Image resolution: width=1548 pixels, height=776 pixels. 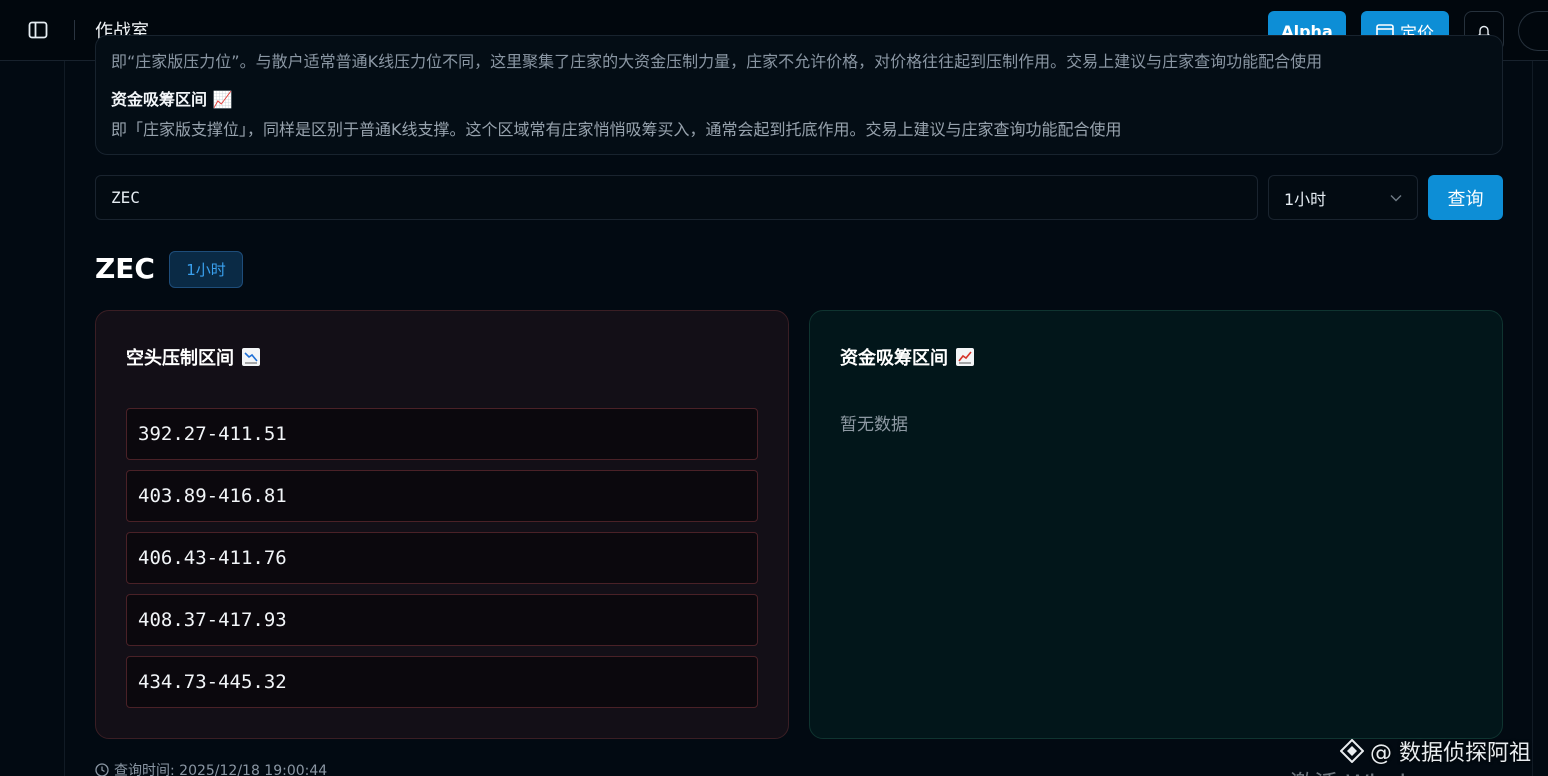 What do you see at coordinates (1343, 197) in the screenshot?
I see `interval-select: 1小时` at bounding box center [1343, 197].